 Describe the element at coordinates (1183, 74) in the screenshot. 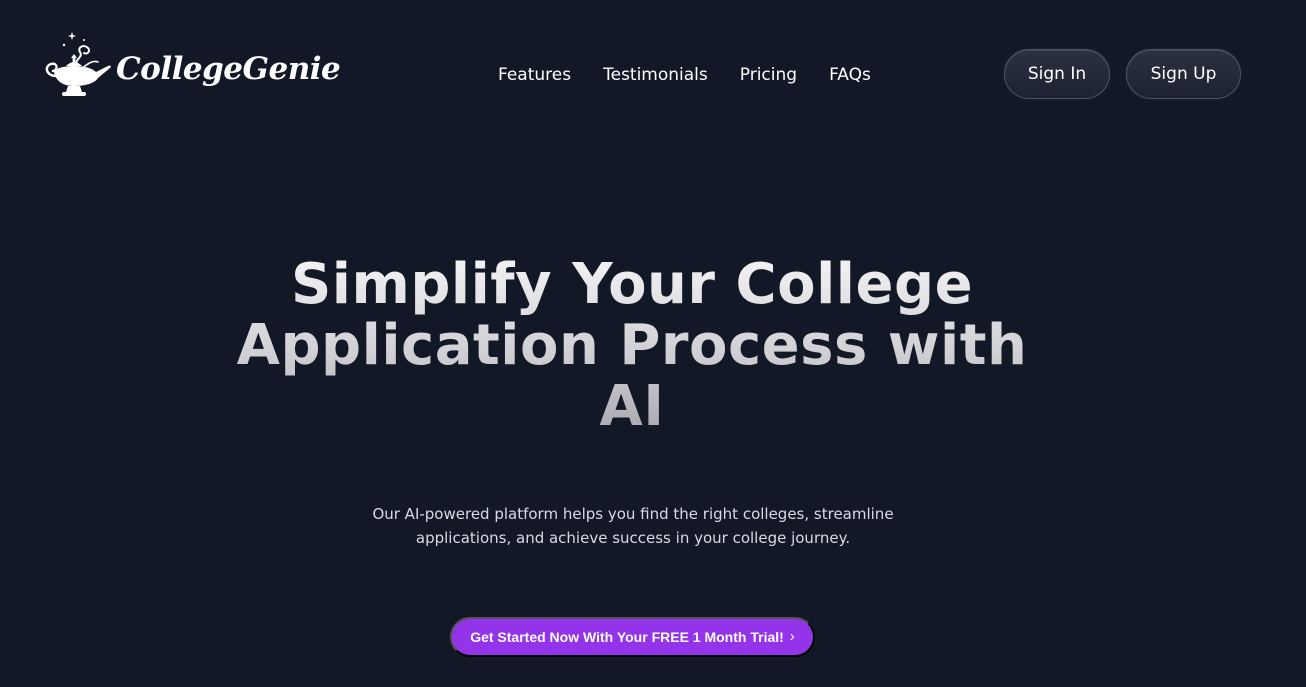

I see `sign-up-button: Sign Up` at that location.